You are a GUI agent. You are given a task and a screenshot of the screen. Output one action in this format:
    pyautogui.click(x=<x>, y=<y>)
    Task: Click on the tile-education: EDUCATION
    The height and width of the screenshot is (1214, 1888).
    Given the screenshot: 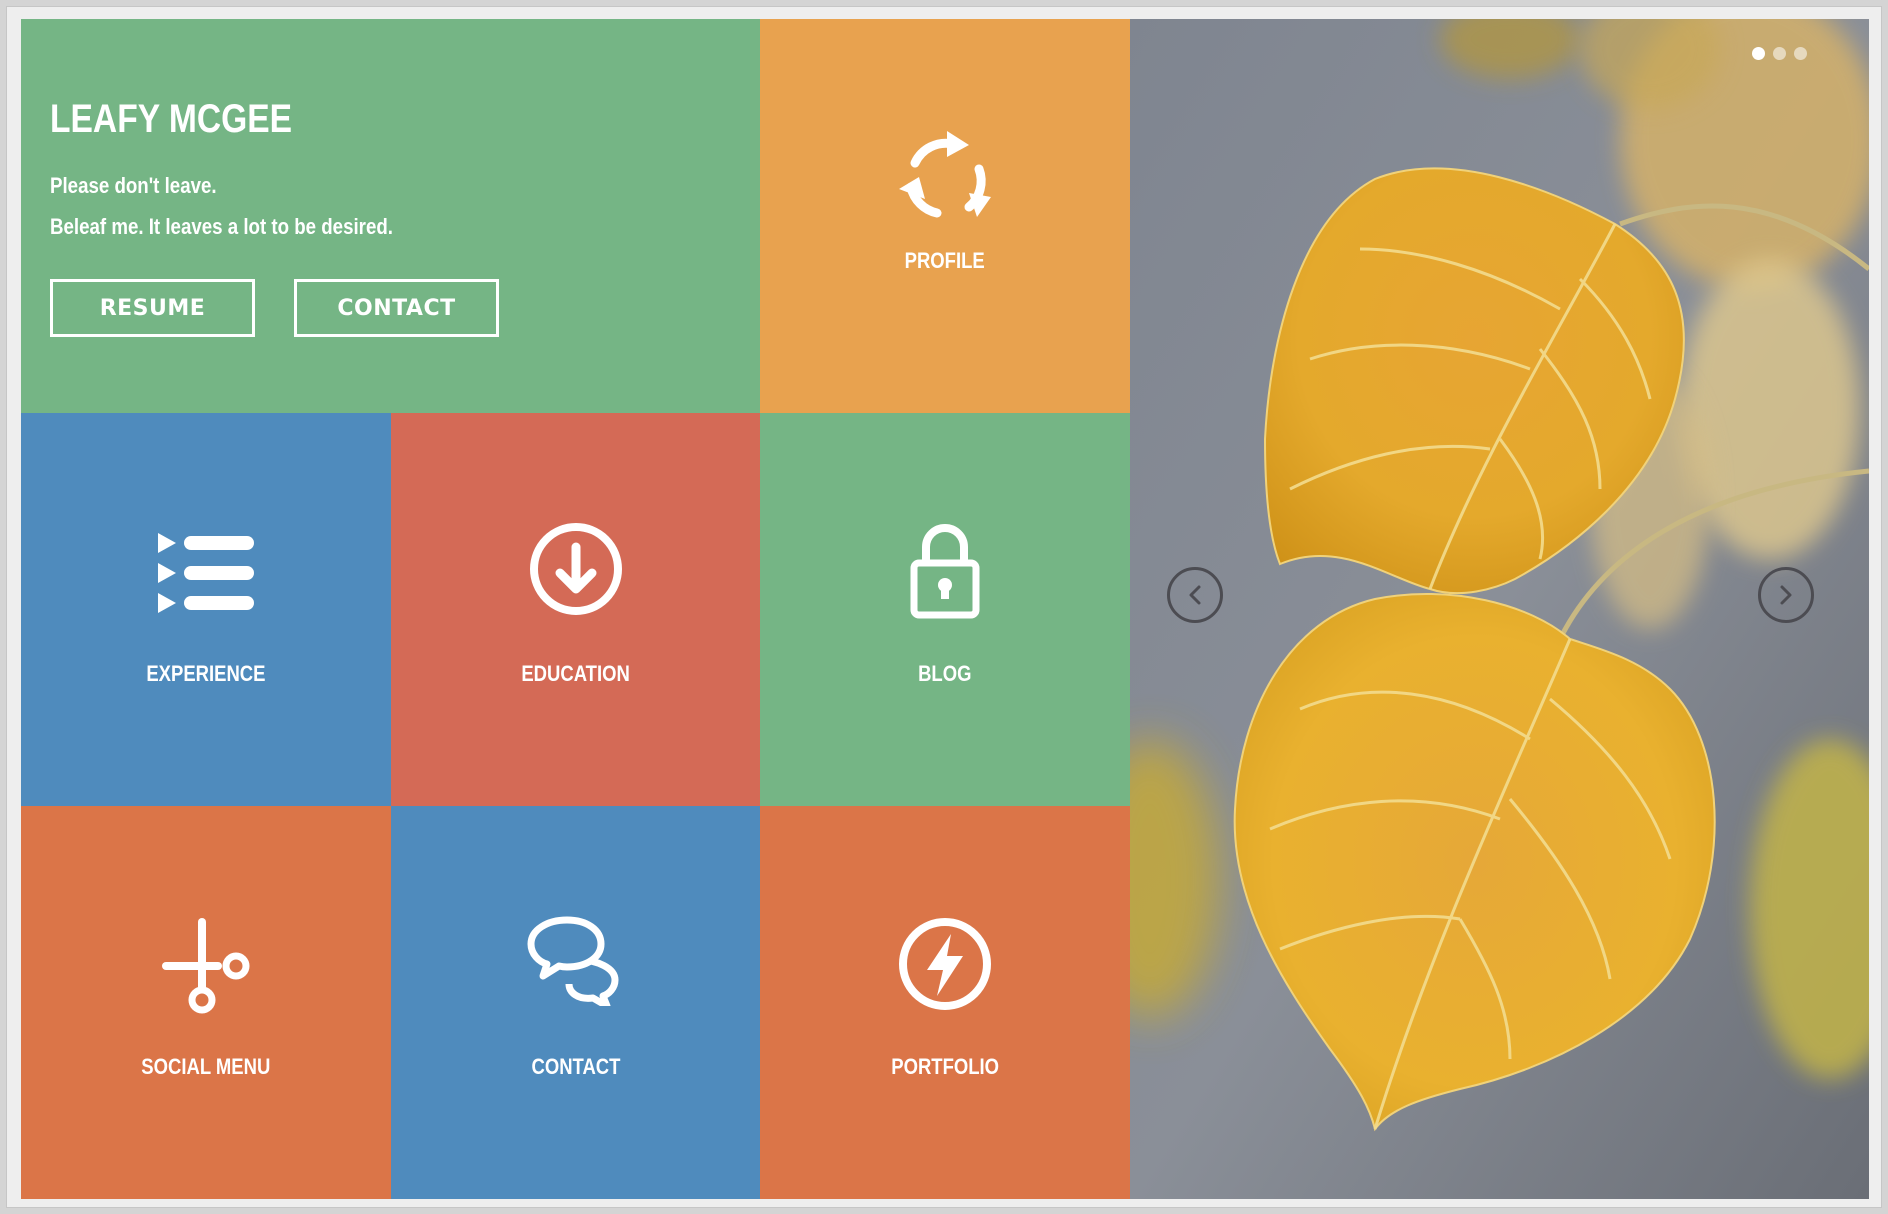 What is the action you would take?
    pyautogui.click(x=575, y=609)
    